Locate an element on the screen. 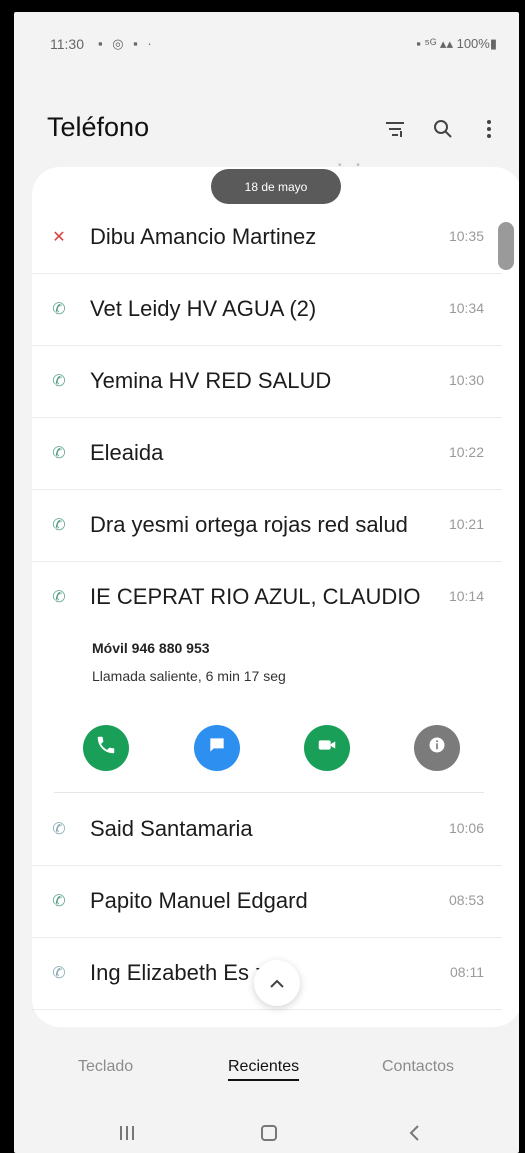 The image size is (525, 1153). back-button is located at coordinates (415, 1135).